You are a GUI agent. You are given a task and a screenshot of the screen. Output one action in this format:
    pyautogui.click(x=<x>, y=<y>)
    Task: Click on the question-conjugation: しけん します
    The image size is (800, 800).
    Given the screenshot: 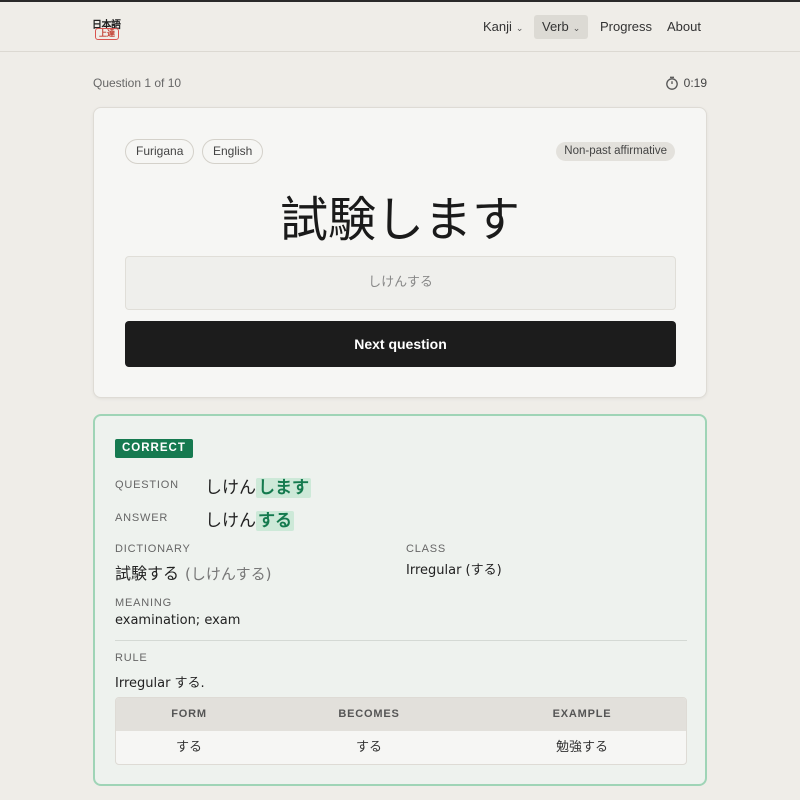 What is the action you would take?
    pyautogui.click(x=258, y=485)
    